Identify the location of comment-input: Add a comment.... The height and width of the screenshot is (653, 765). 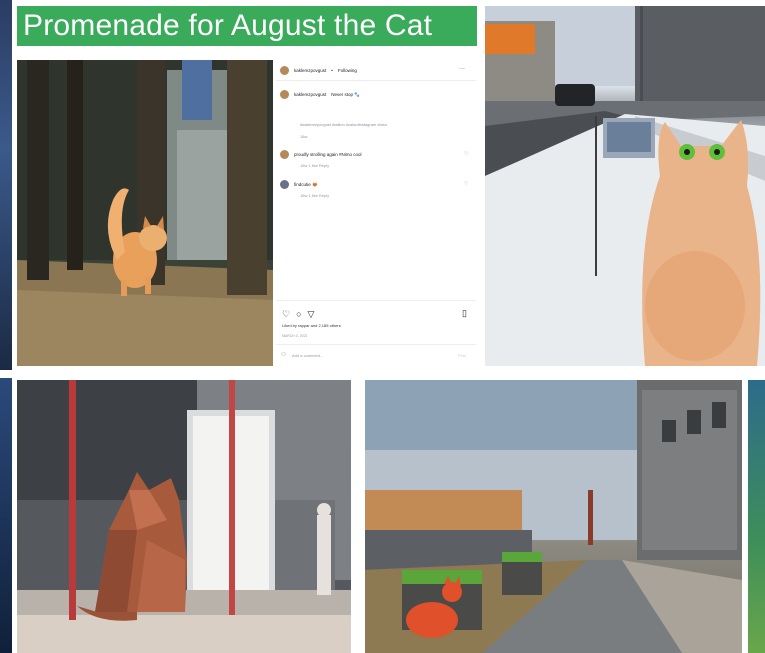
(307, 355).